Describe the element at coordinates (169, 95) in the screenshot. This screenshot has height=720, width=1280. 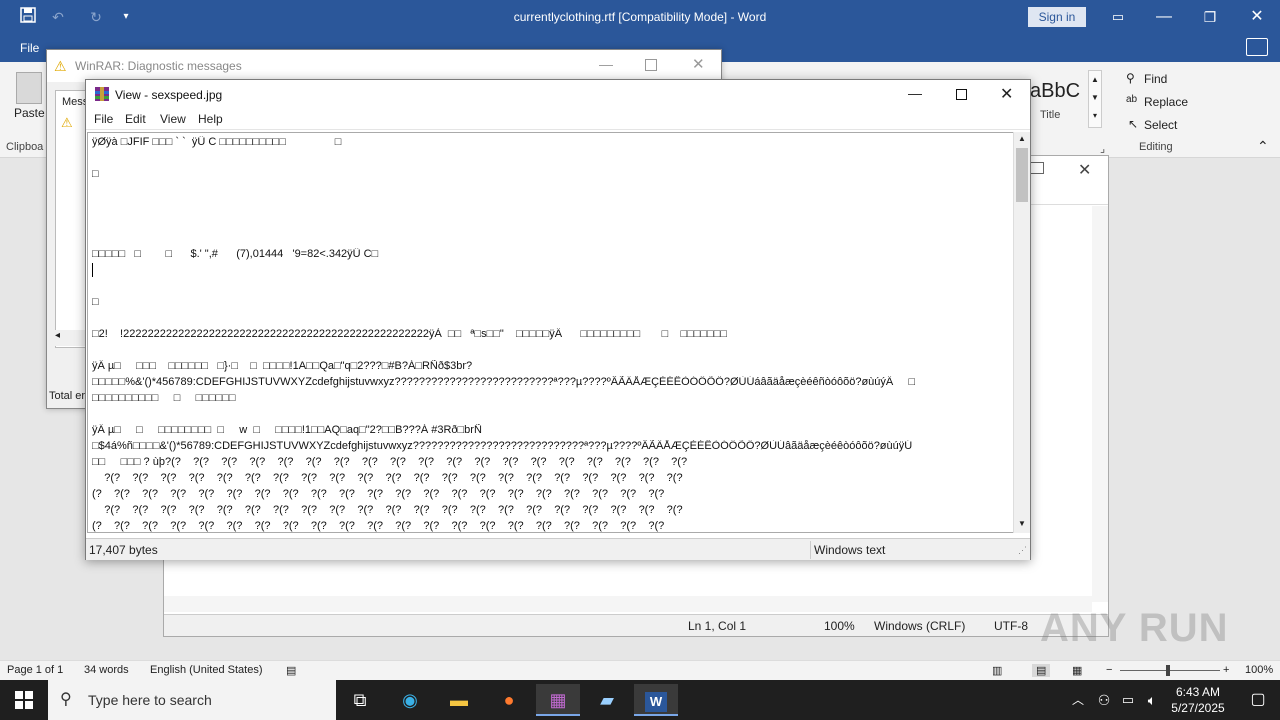
I see `view-title: View - sexspeed.jpg` at that location.